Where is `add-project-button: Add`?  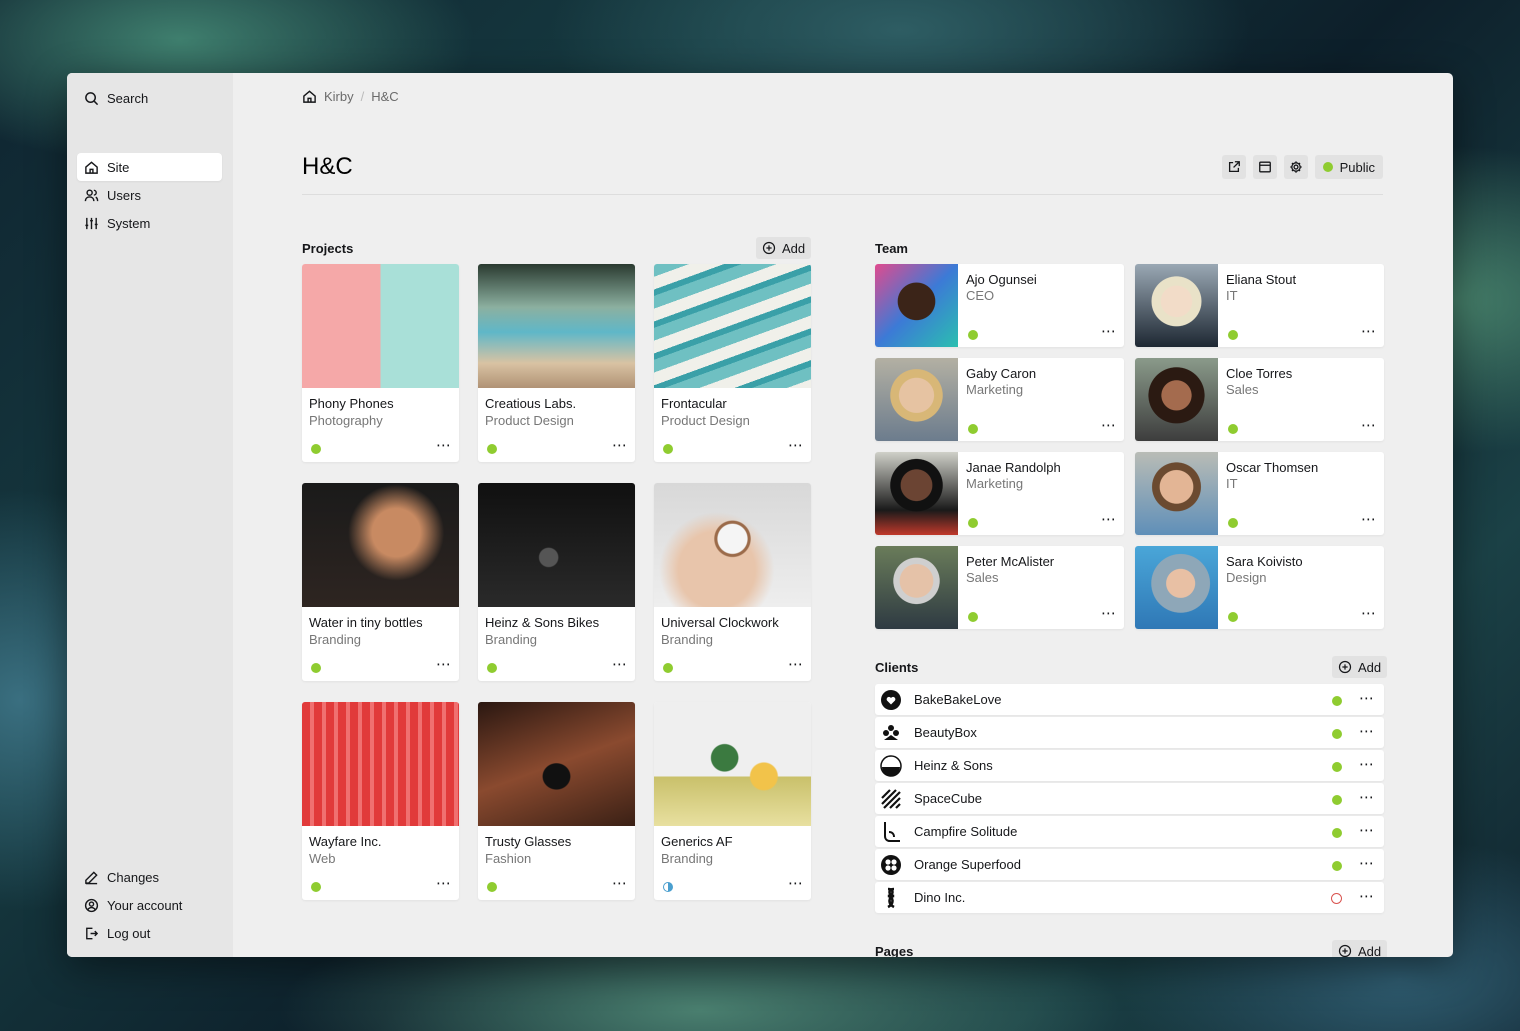
add-project-button: Add is located at coordinates (784, 248).